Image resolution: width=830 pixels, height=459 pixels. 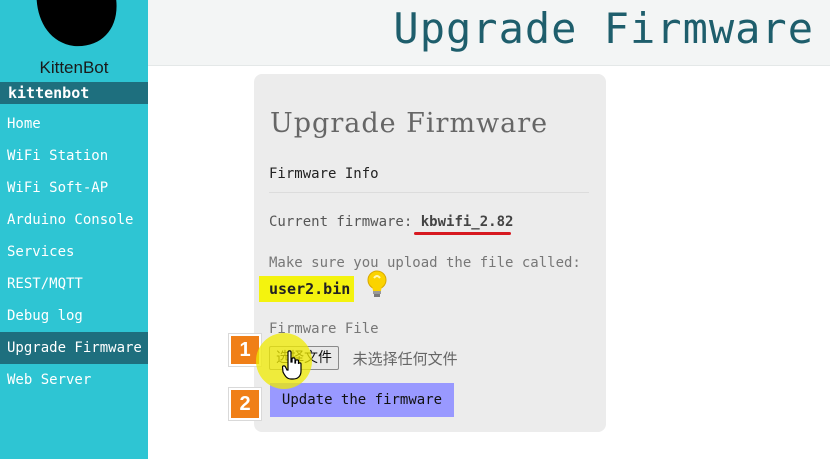 I want to click on logo-icon, so click(x=76, y=23).